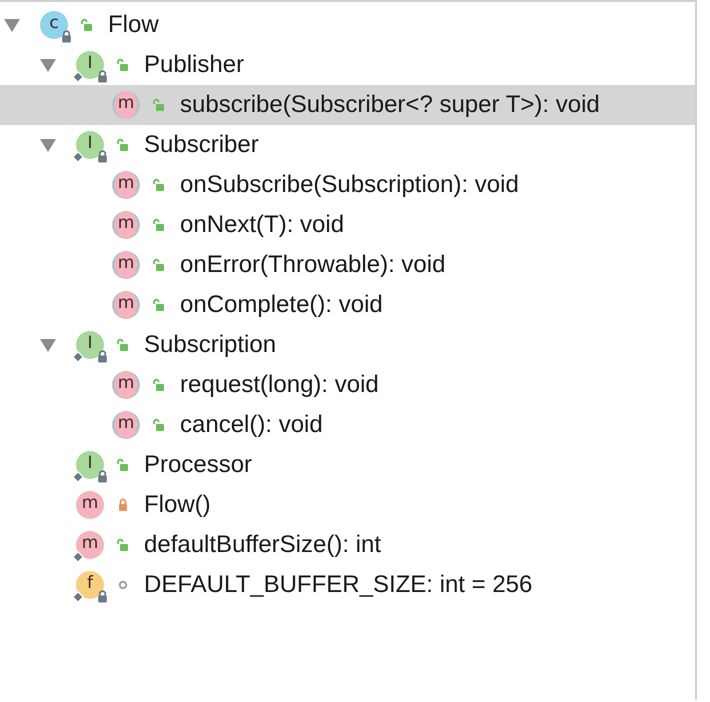 The width and height of the screenshot is (710, 702). I want to click on tree-item-label: onNext(T): void, so click(262, 225).